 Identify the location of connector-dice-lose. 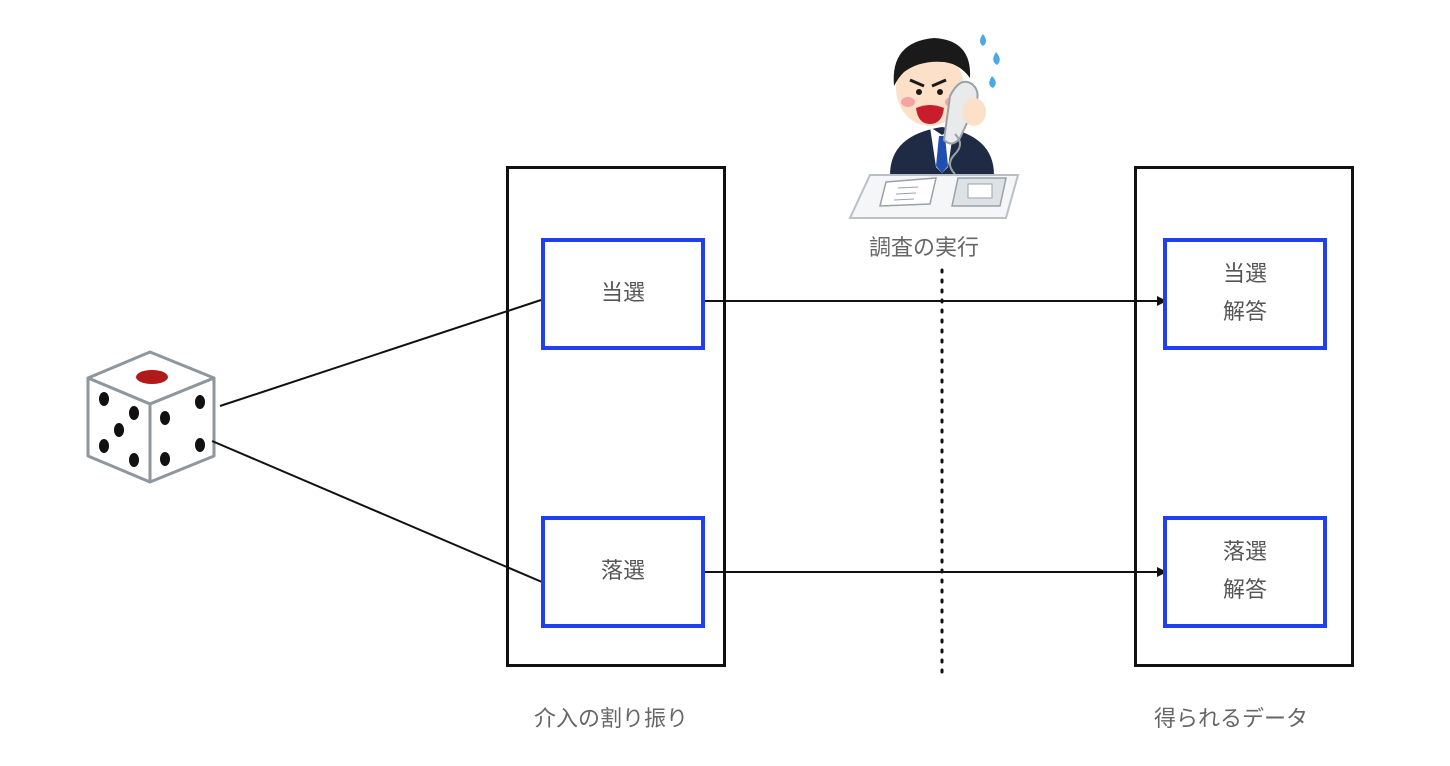
(380, 513).